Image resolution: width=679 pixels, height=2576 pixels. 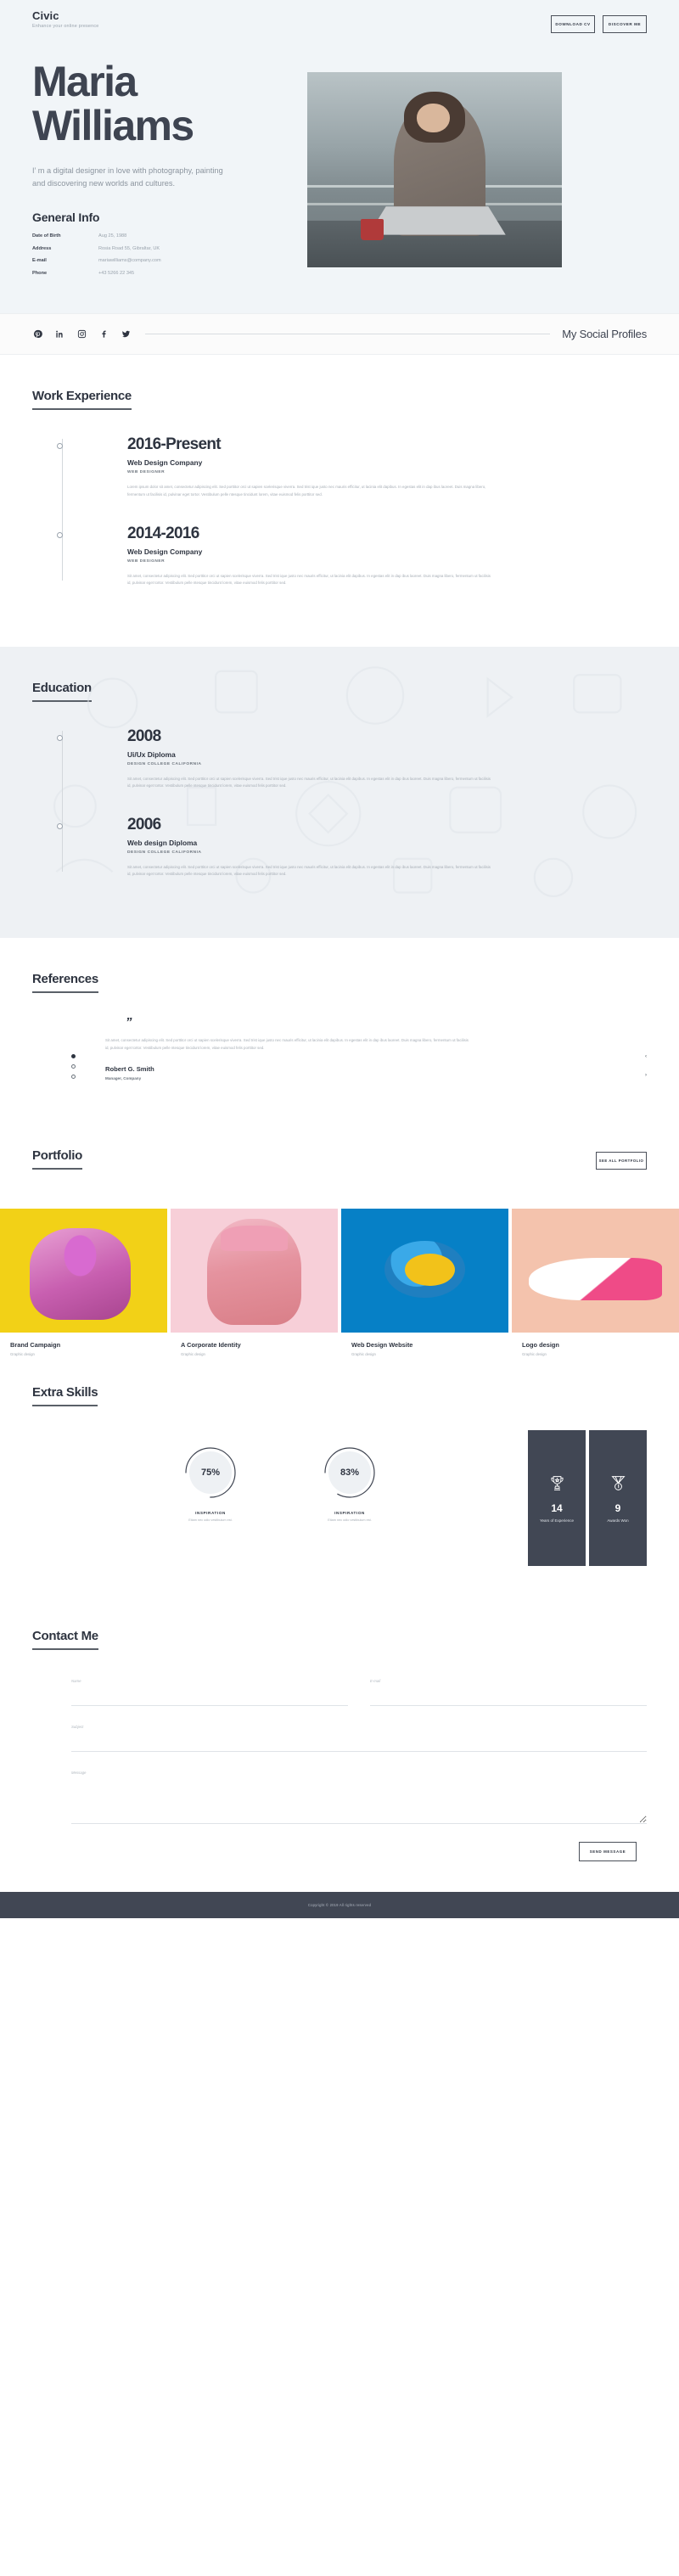 What do you see at coordinates (76, 1681) in the screenshot?
I see `name-field-label: Name` at bounding box center [76, 1681].